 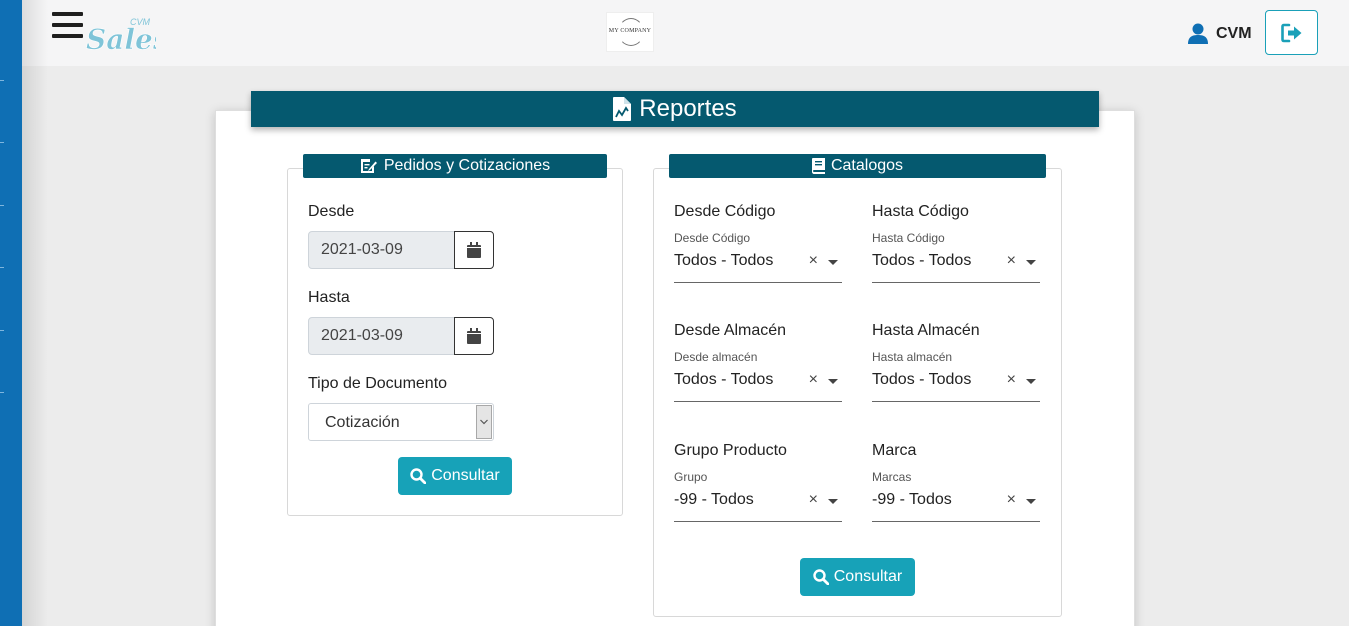 I want to click on page-title-bar: Reportes, so click(x=675, y=109).